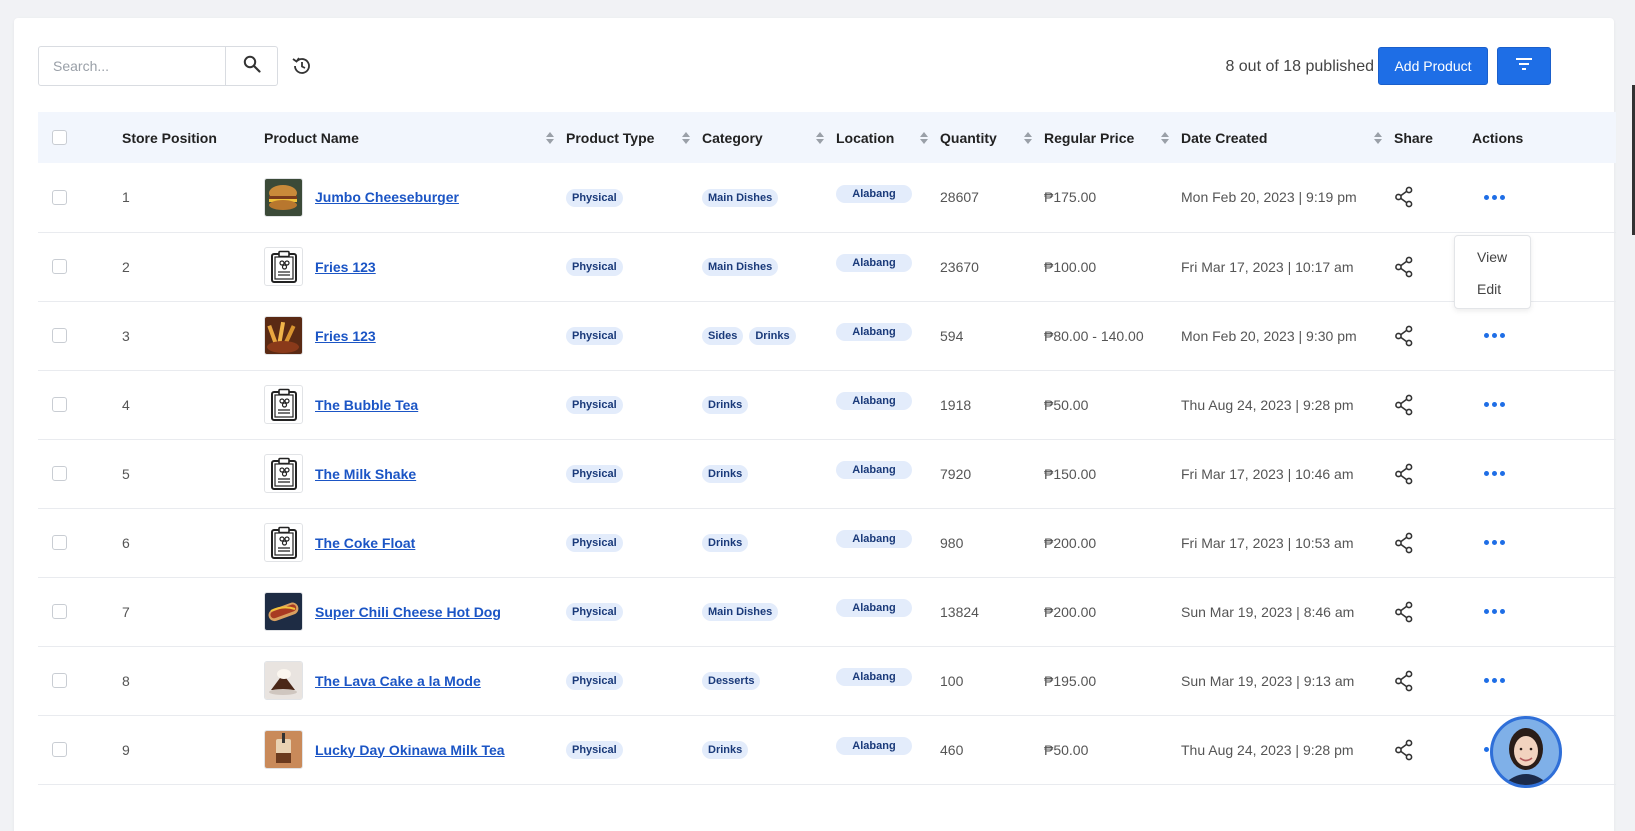 The height and width of the screenshot is (831, 1635). What do you see at coordinates (769, 137) in the screenshot?
I see `header-category: Category` at bounding box center [769, 137].